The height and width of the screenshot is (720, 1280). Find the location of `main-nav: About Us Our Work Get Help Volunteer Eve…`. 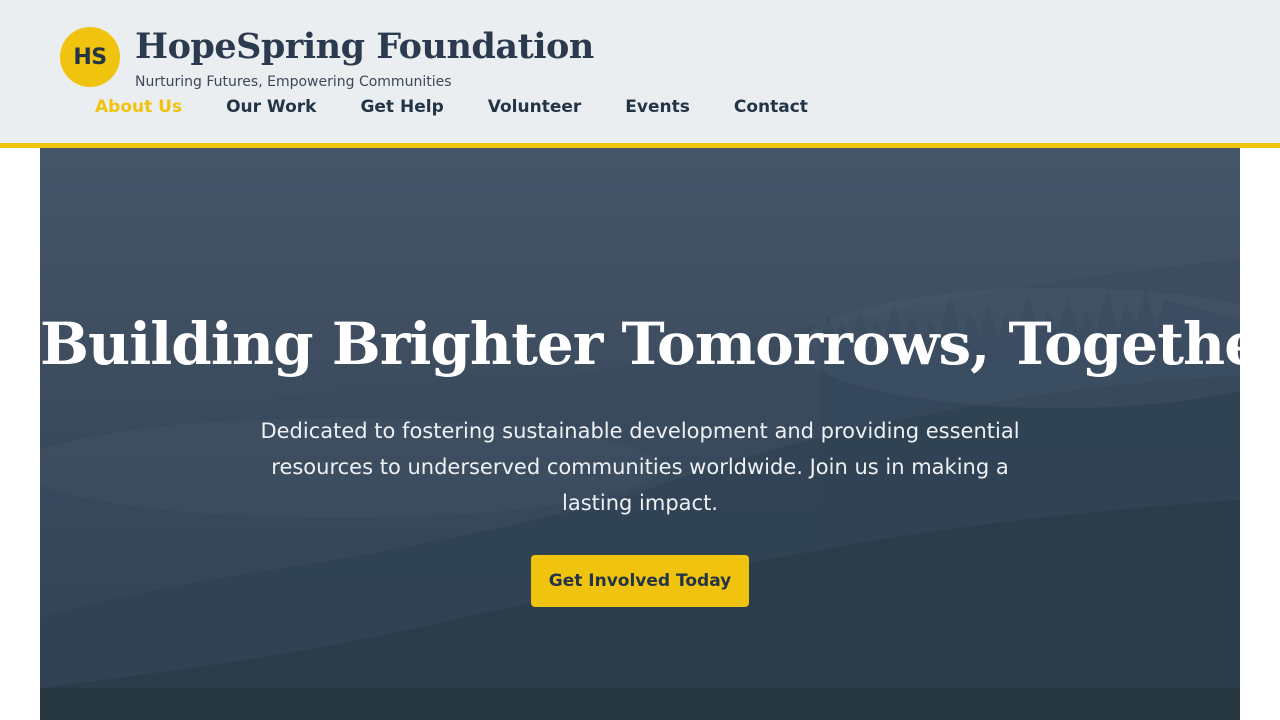

main-nav: About Us Our Work Get Help Volunteer Eve… is located at coordinates (473, 107).